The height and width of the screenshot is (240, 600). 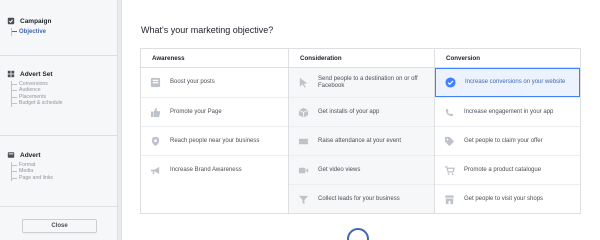 I want to click on offer-tag-icon, so click(x=449, y=141).